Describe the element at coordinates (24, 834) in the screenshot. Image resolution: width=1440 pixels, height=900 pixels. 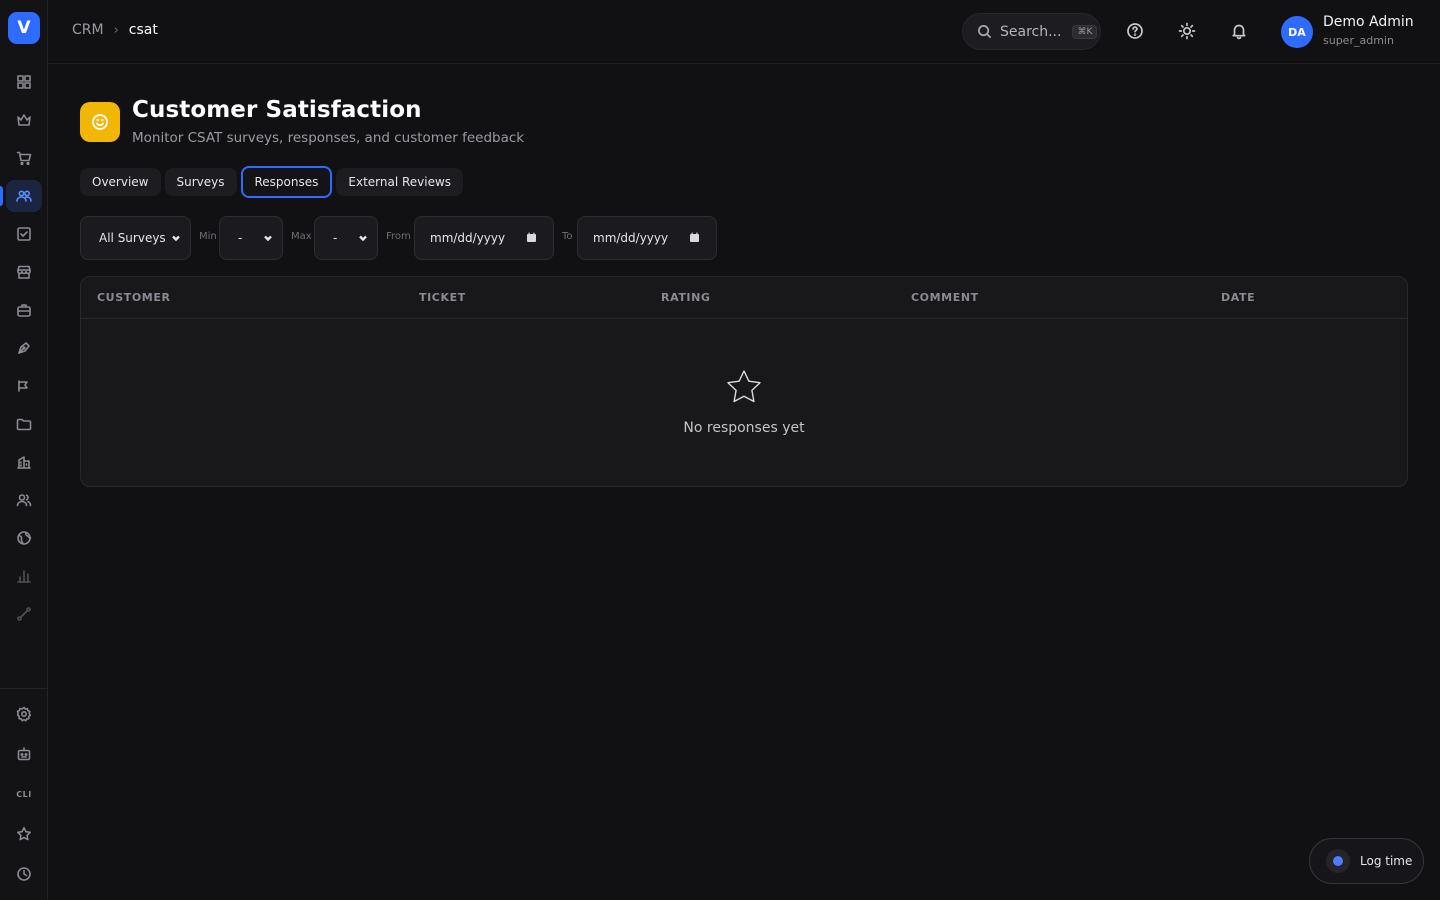
I see `star-icon` at that location.